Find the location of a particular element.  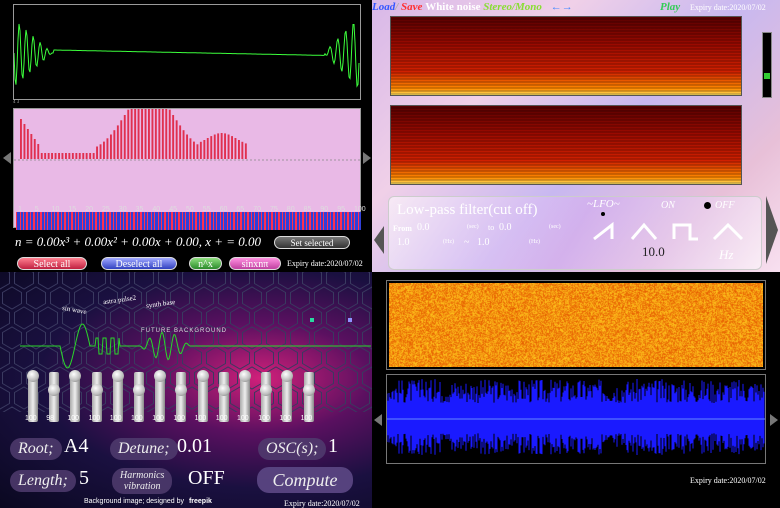

osc-count-value: 1 is located at coordinates (333, 446).